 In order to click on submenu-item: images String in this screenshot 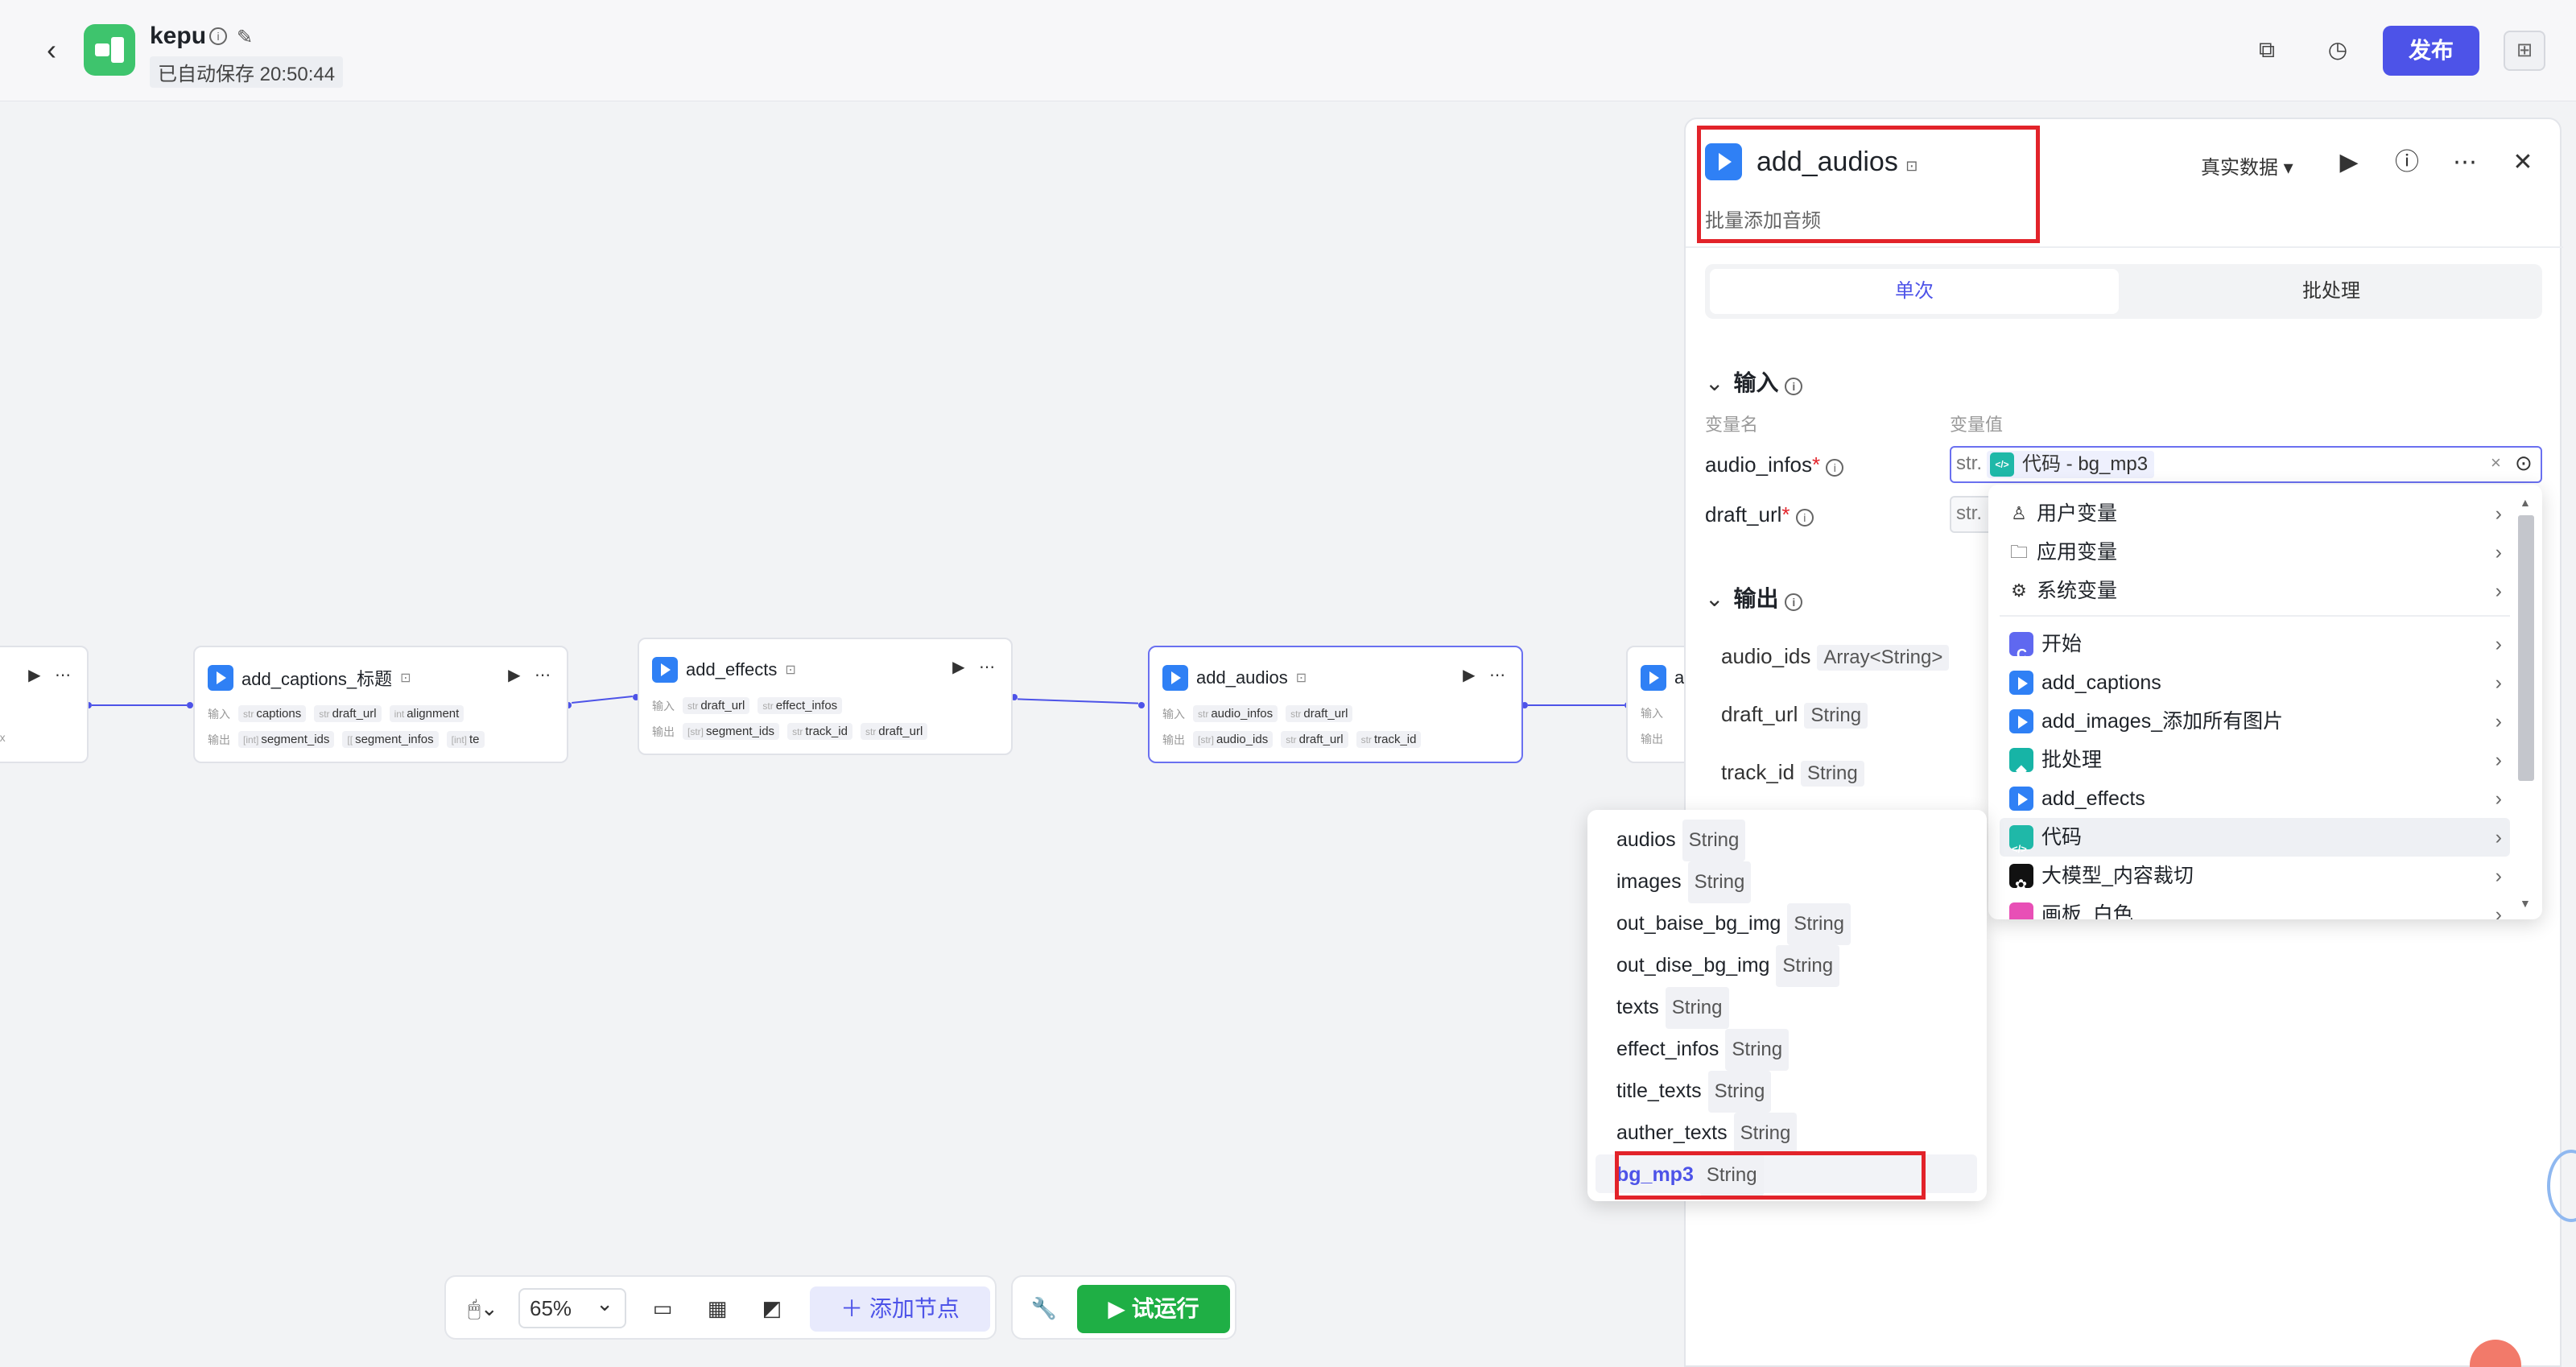, I will do `click(1786, 882)`.